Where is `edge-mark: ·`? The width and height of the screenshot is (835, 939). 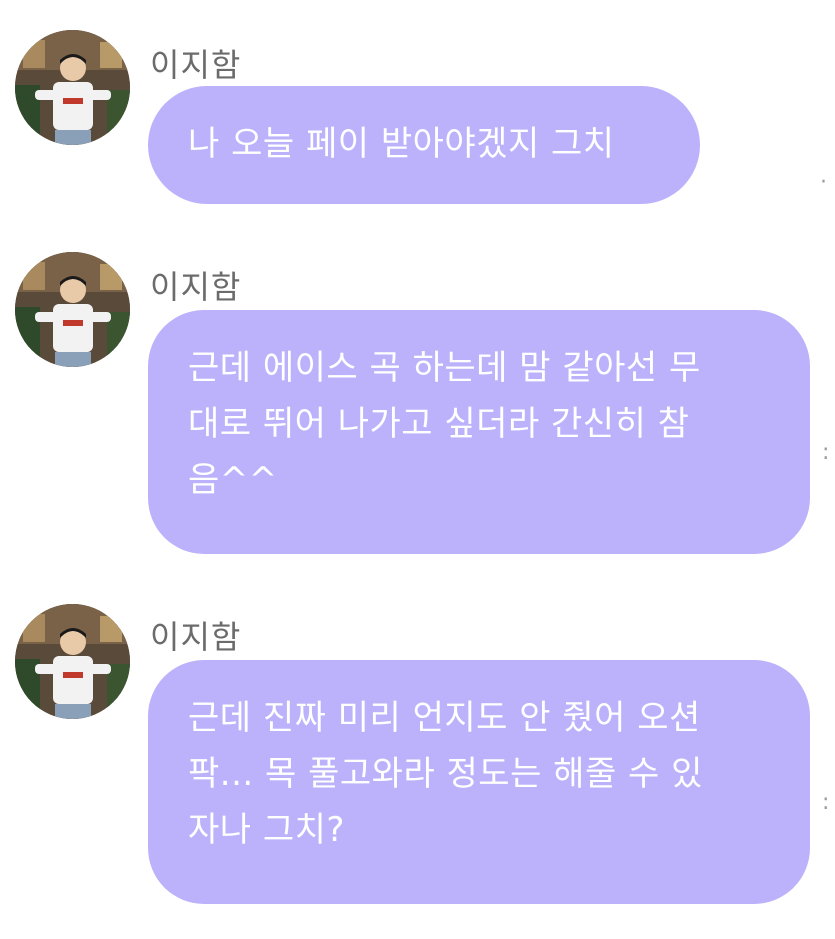 edge-mark: · is located at coordinates (823, 182).